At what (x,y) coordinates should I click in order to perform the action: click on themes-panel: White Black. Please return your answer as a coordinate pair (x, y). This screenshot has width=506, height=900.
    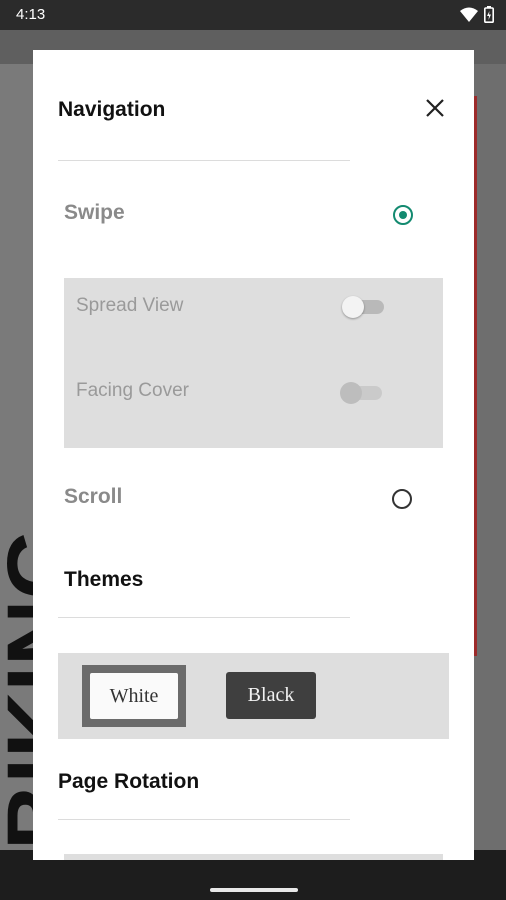
    Looking at the image, I should click on (253, 696).